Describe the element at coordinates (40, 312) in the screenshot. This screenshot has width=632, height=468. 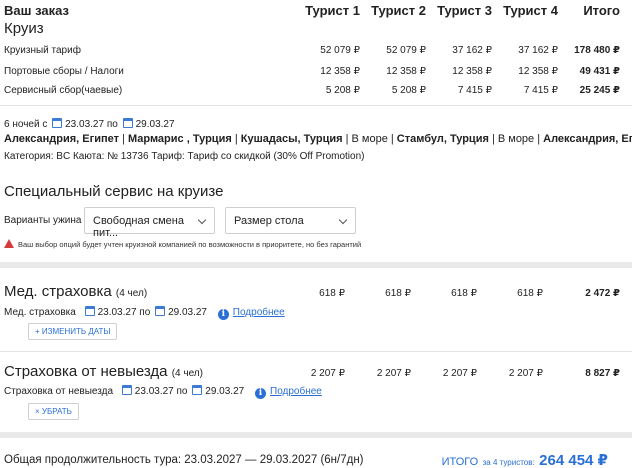
I see `medical-label: Мед. страховка` at that location.